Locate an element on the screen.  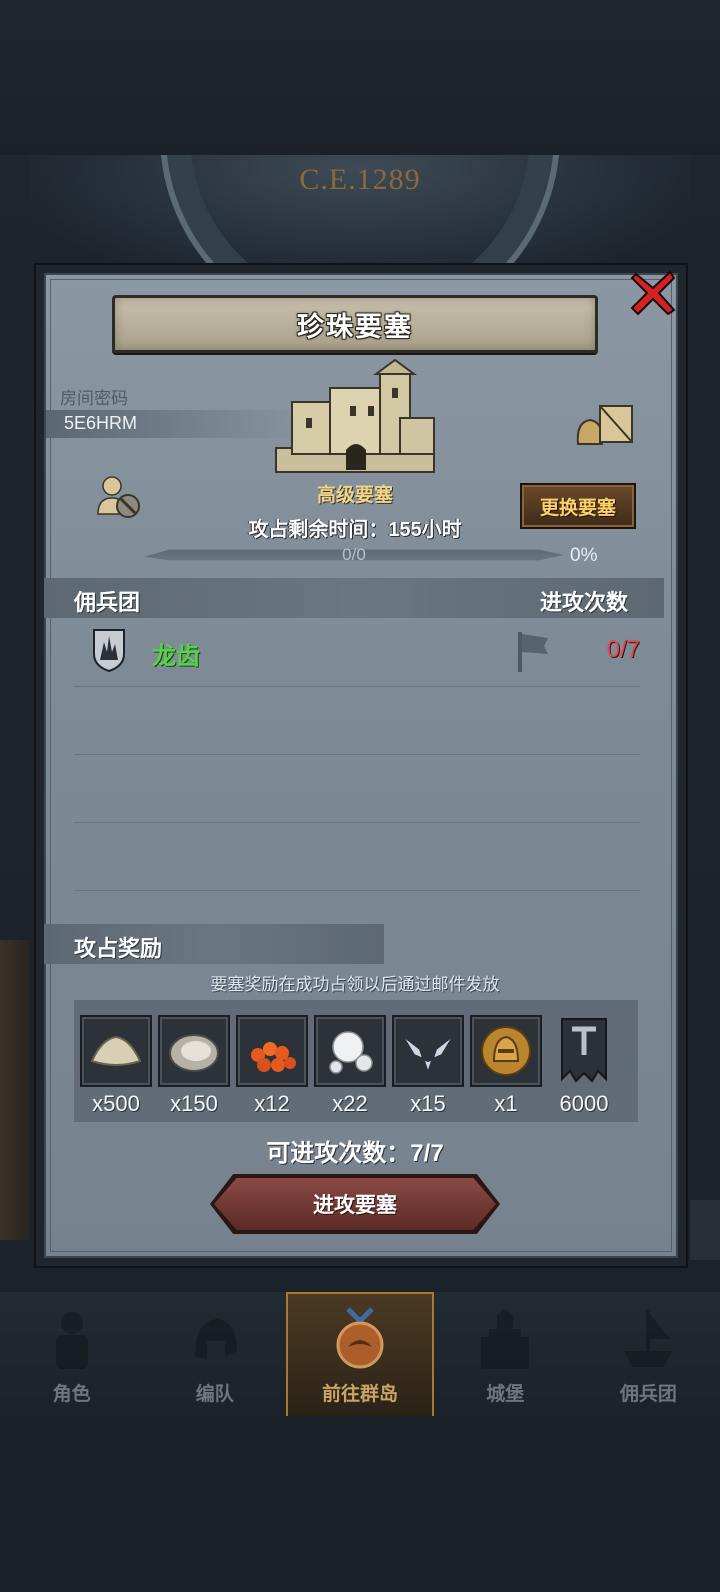
reward-qty: 6000 is located at coordinates (584, 1103).